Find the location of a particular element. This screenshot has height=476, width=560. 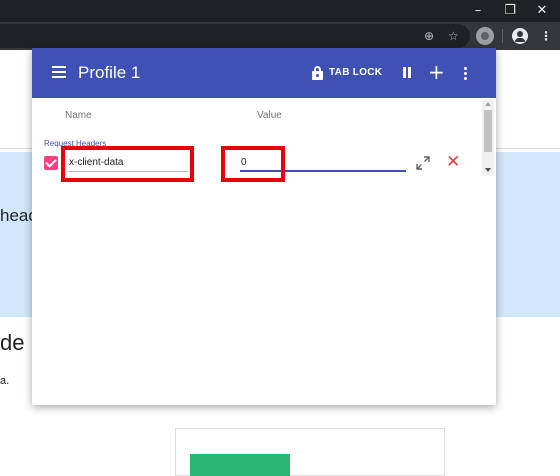

page-body-text: a. is located at coordinates (5, 381).